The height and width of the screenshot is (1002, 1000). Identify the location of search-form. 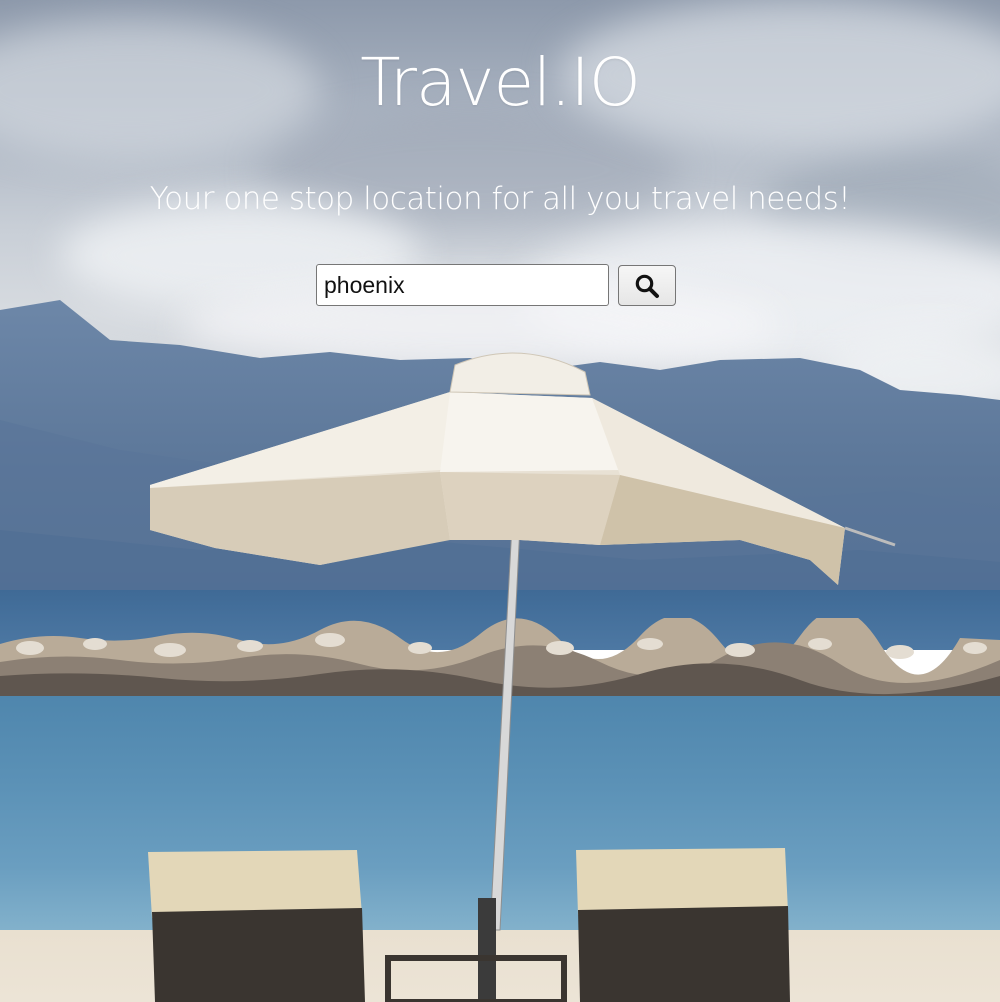
(501, 286).